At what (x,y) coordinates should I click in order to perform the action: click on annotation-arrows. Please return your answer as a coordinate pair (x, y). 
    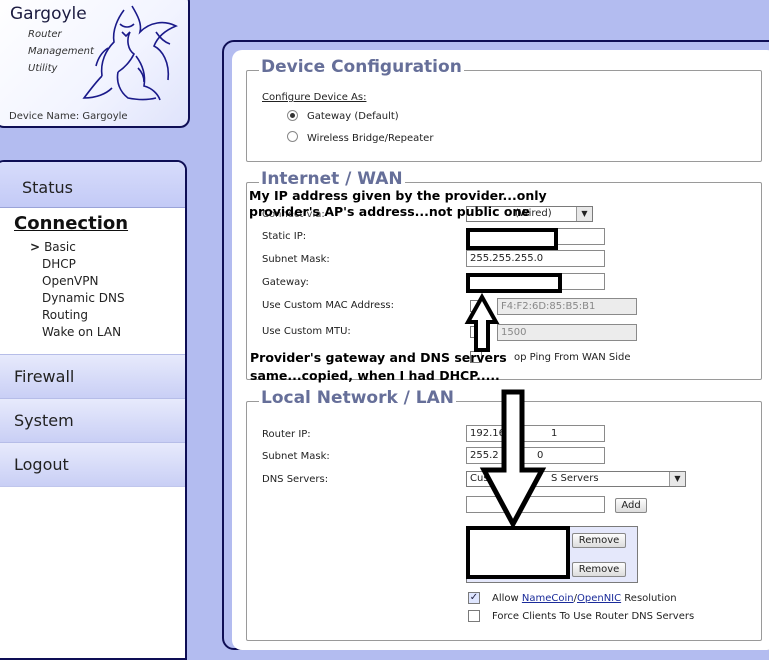
    Looking at the image, I should click on (505, 411).